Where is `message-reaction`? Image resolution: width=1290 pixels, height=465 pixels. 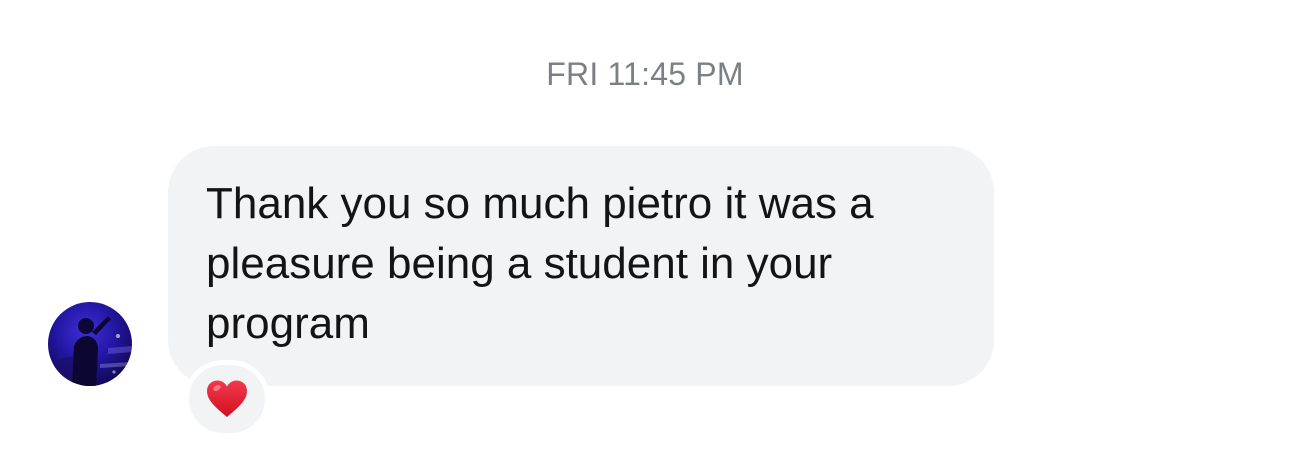 message-reaction is located at coordinates (227, 399).